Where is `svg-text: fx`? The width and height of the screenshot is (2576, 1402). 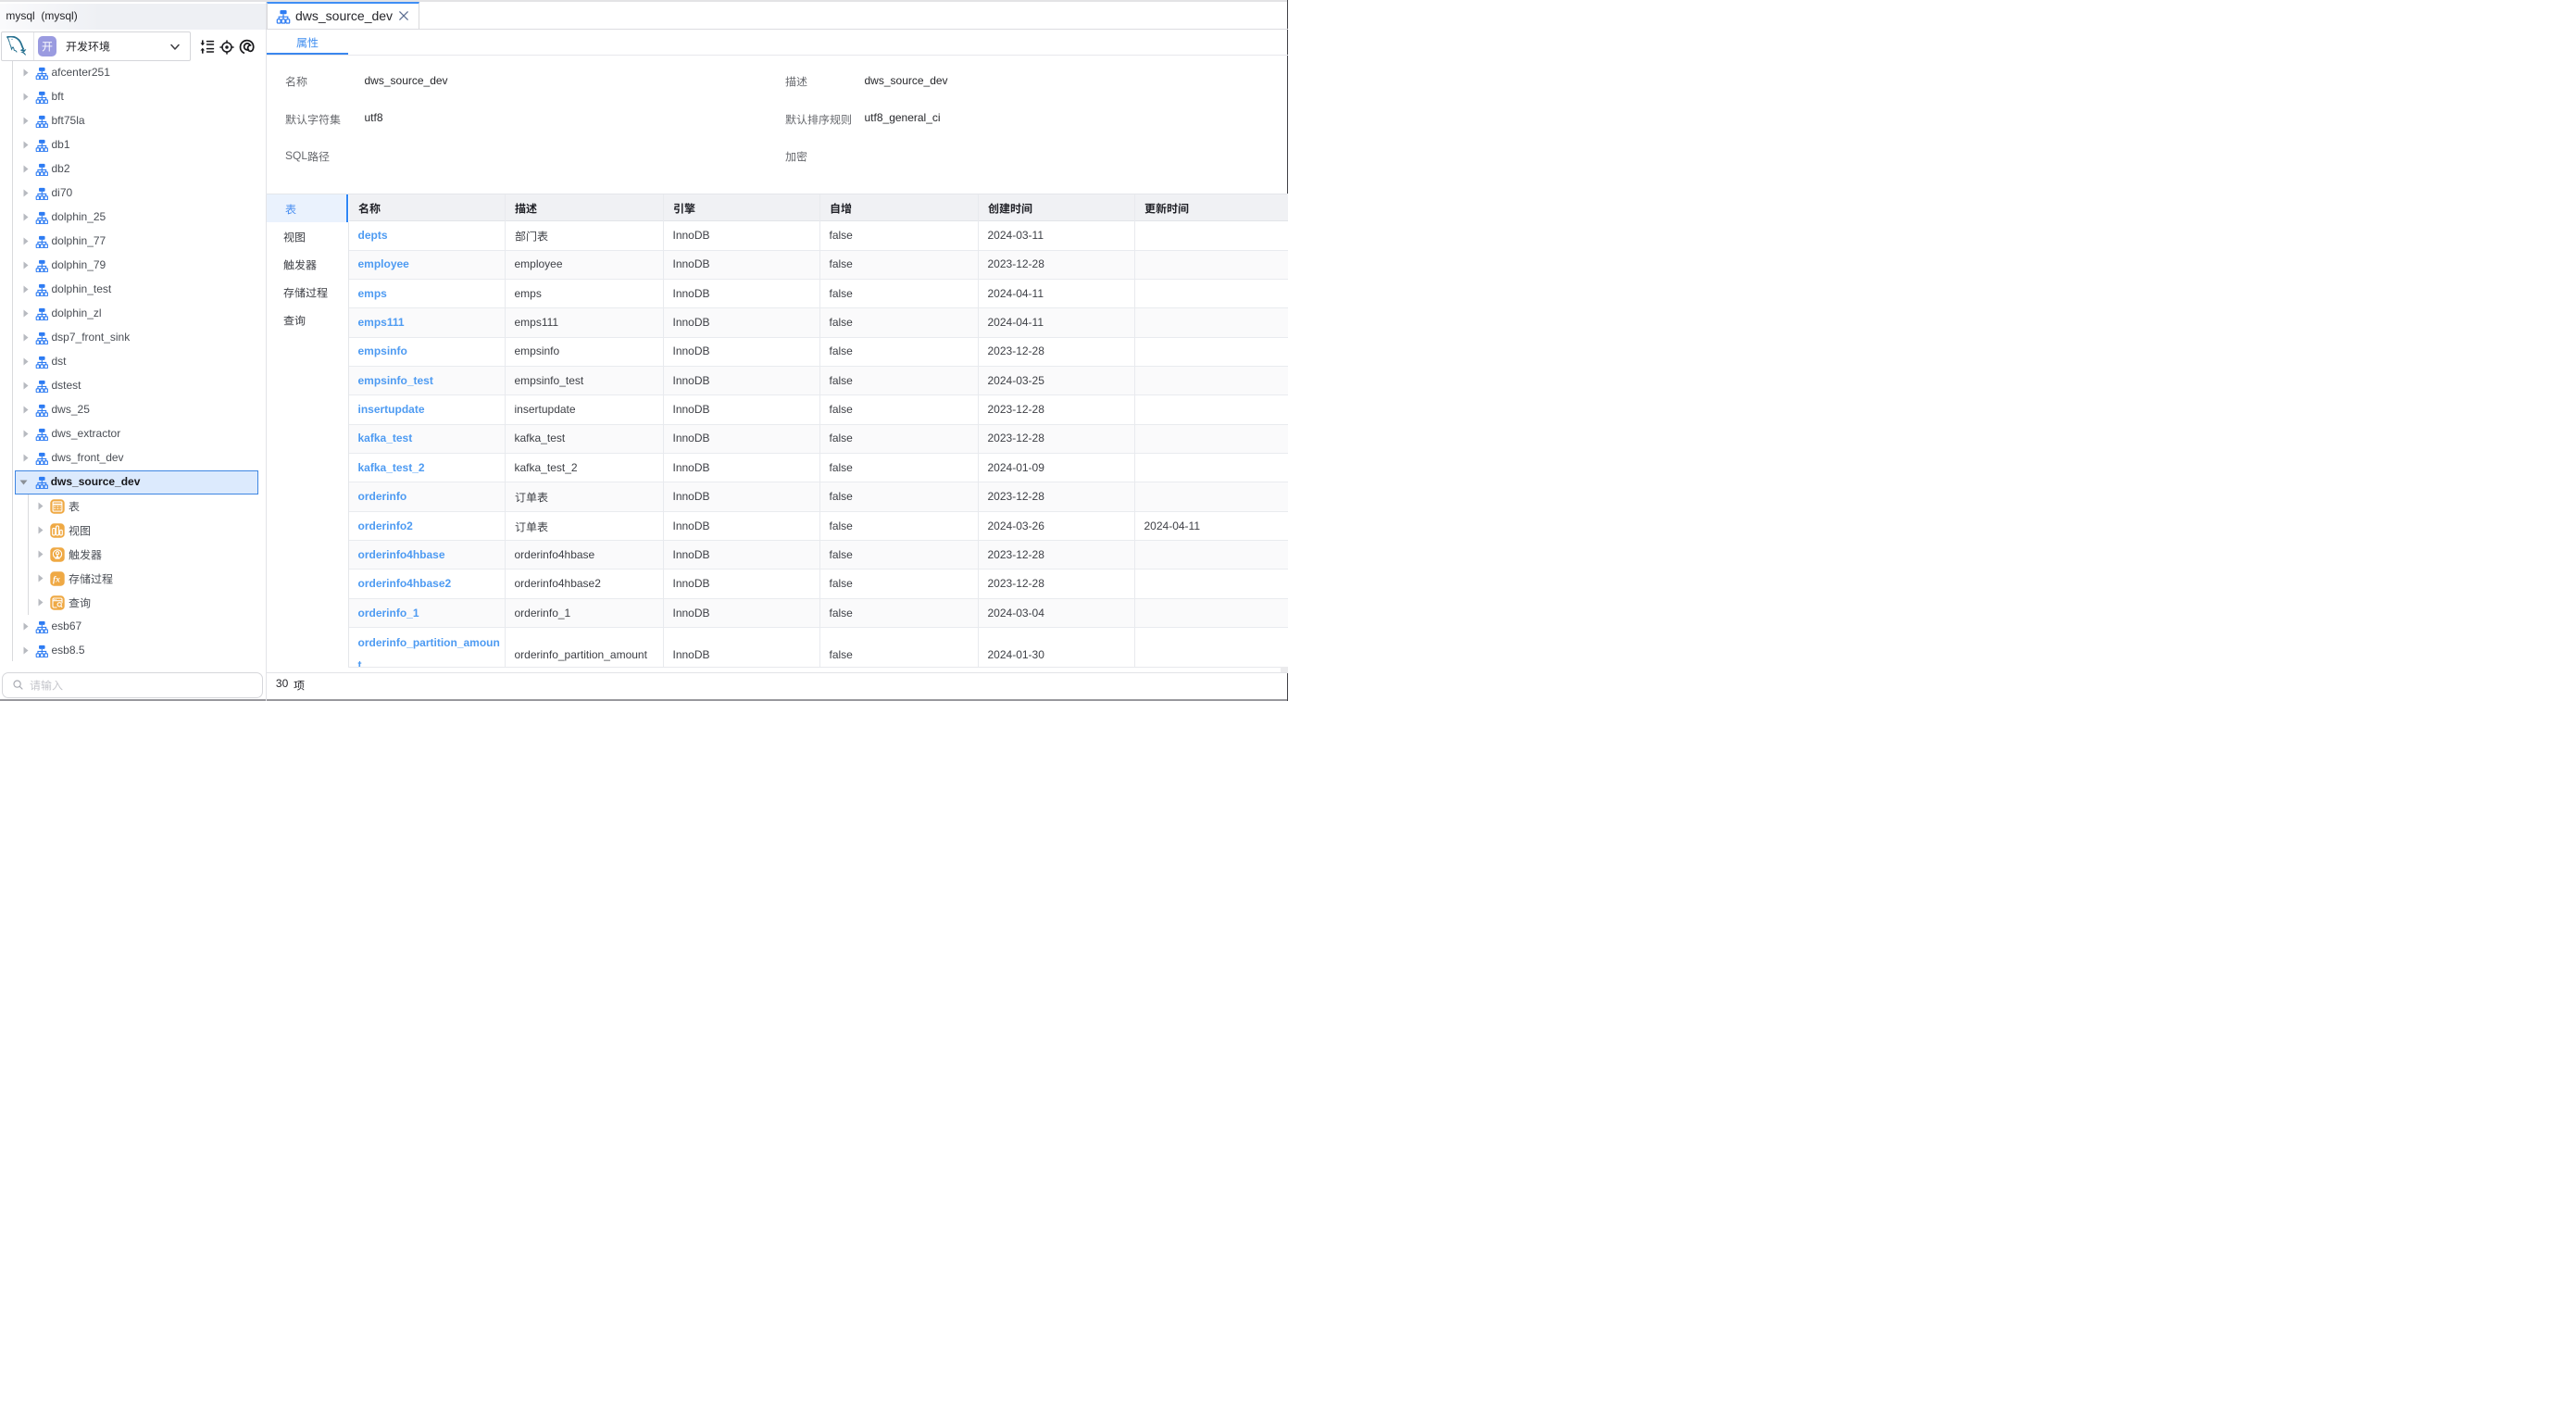 svg-text: fx is located at coordinates (56, 579).